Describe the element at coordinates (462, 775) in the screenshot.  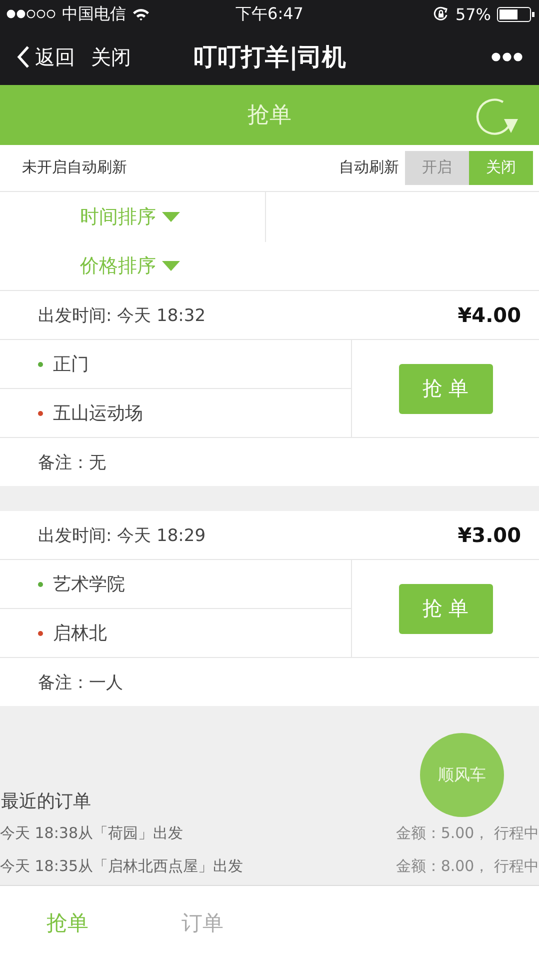
I see `carpool-button: 顺风车` at that location.